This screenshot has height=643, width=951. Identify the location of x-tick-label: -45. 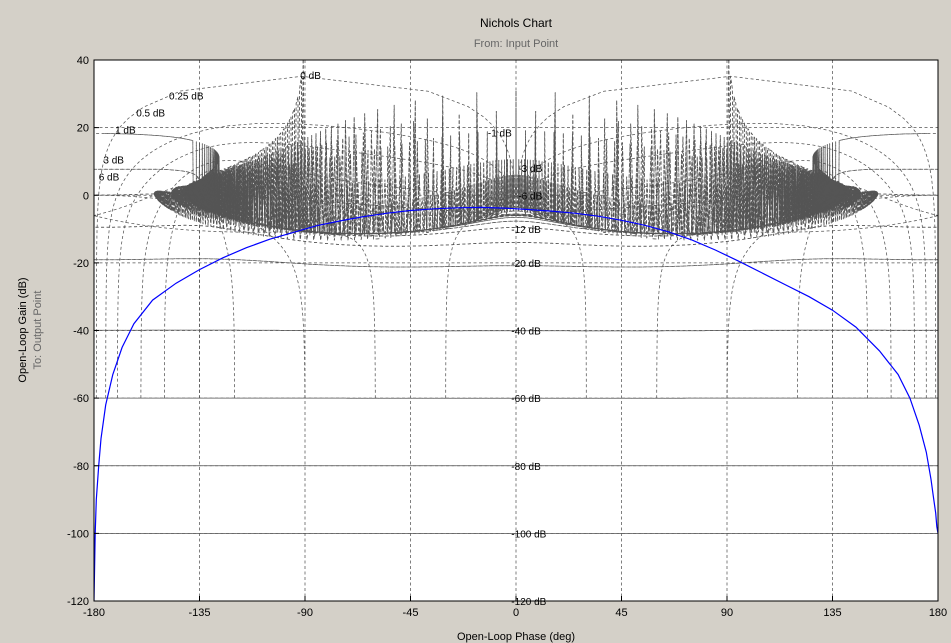
(411, 613).